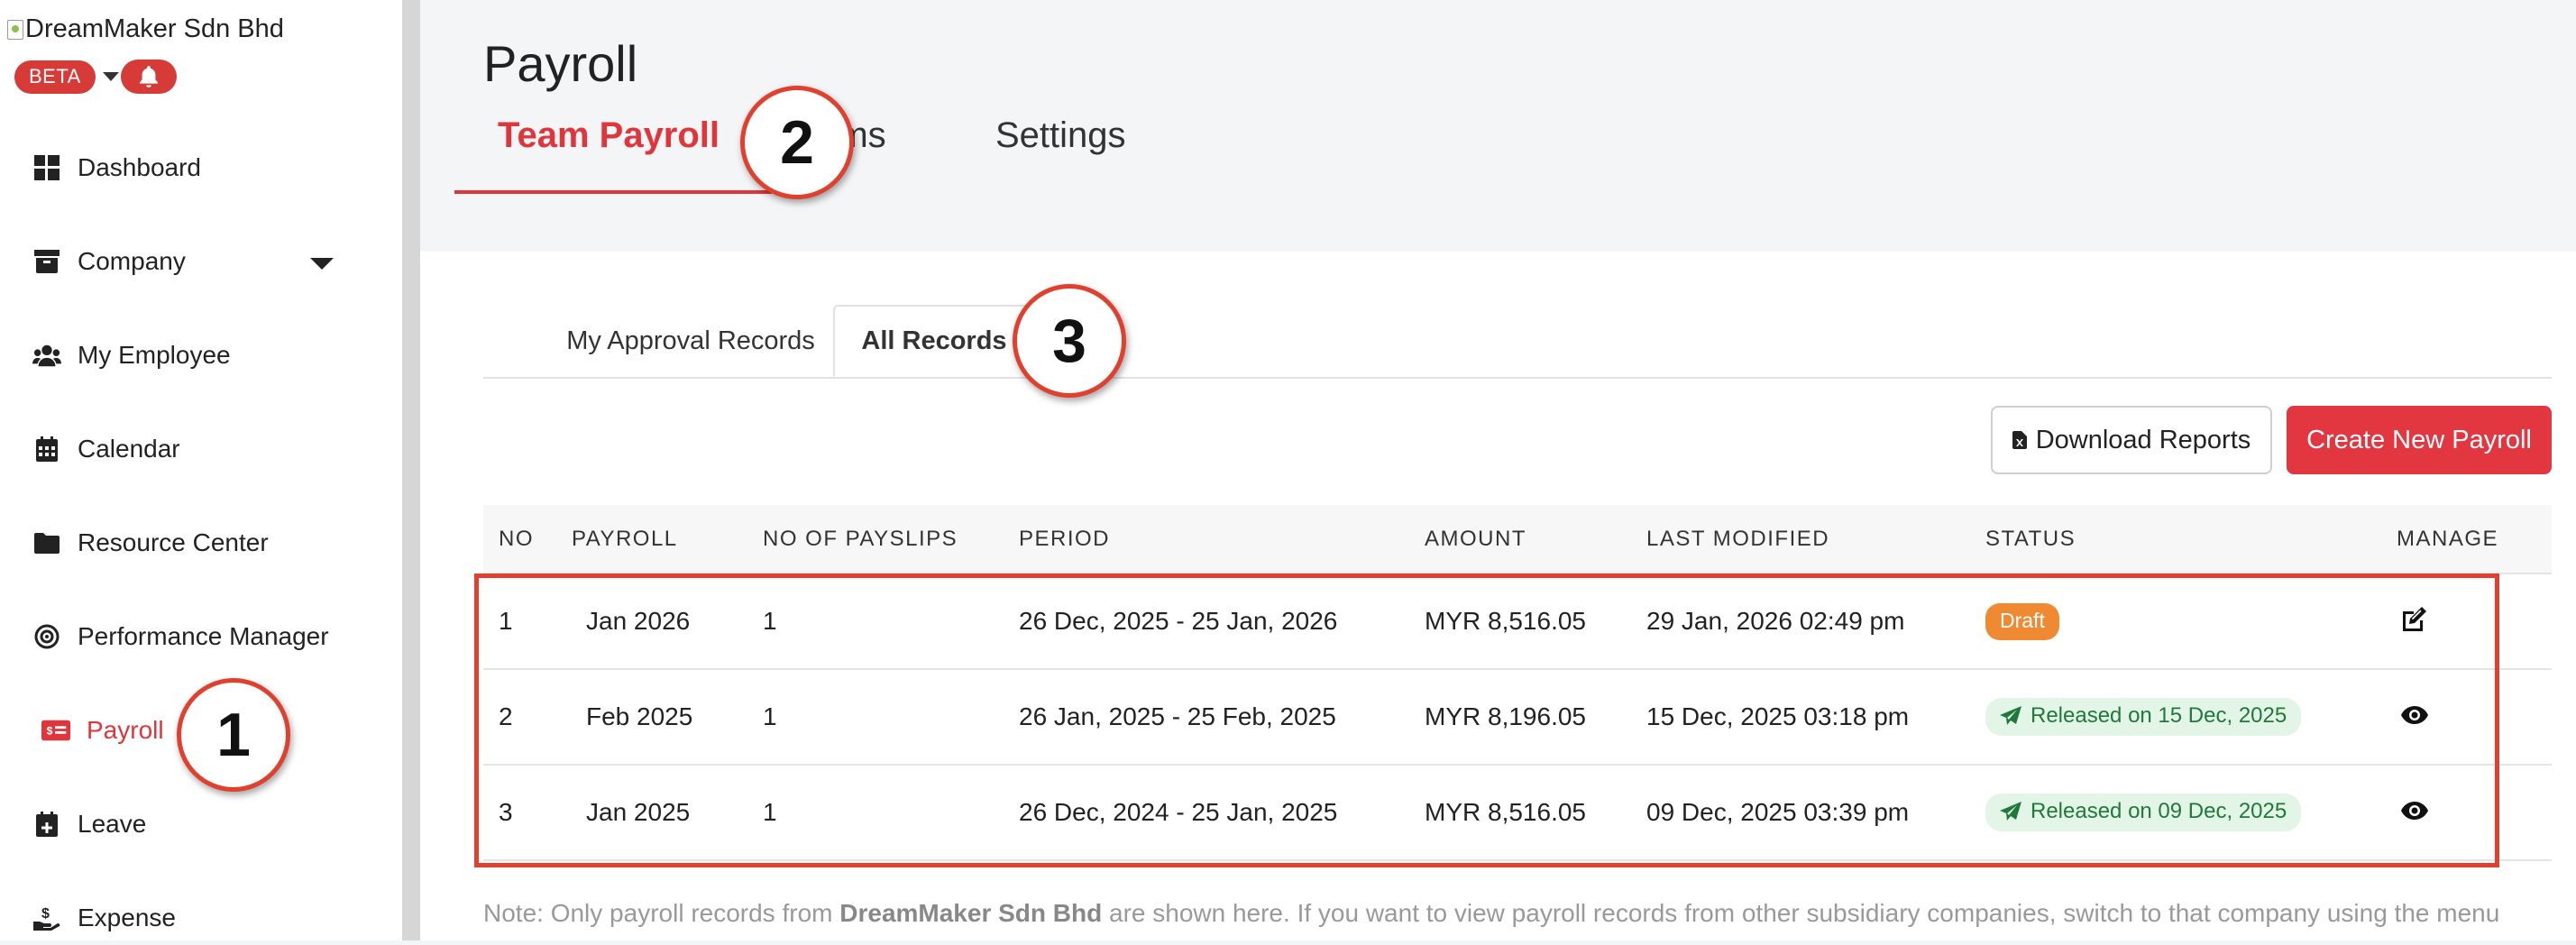  Describe the element at coordinates (55, 77) in the screenshot. I see `beta-badge: BETA` at that location.